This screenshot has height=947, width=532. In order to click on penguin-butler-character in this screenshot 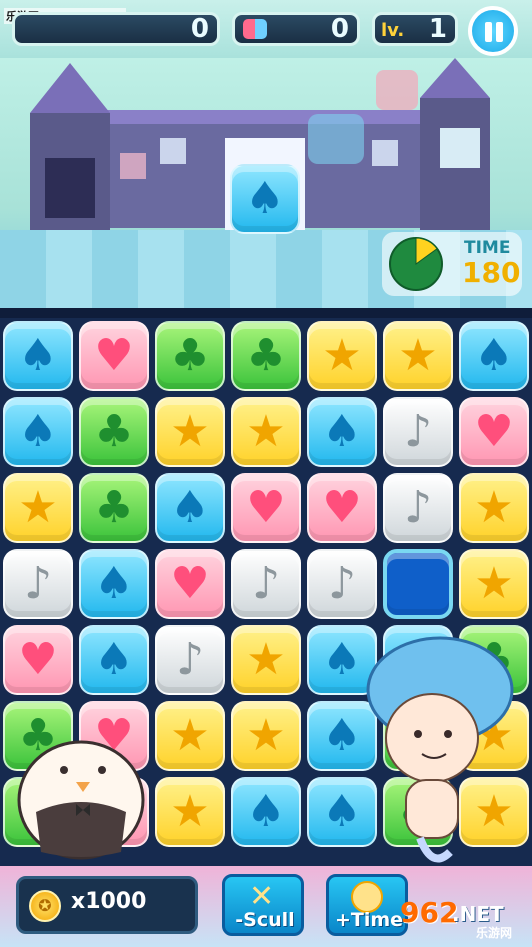, I will do `click(81, 800)`.